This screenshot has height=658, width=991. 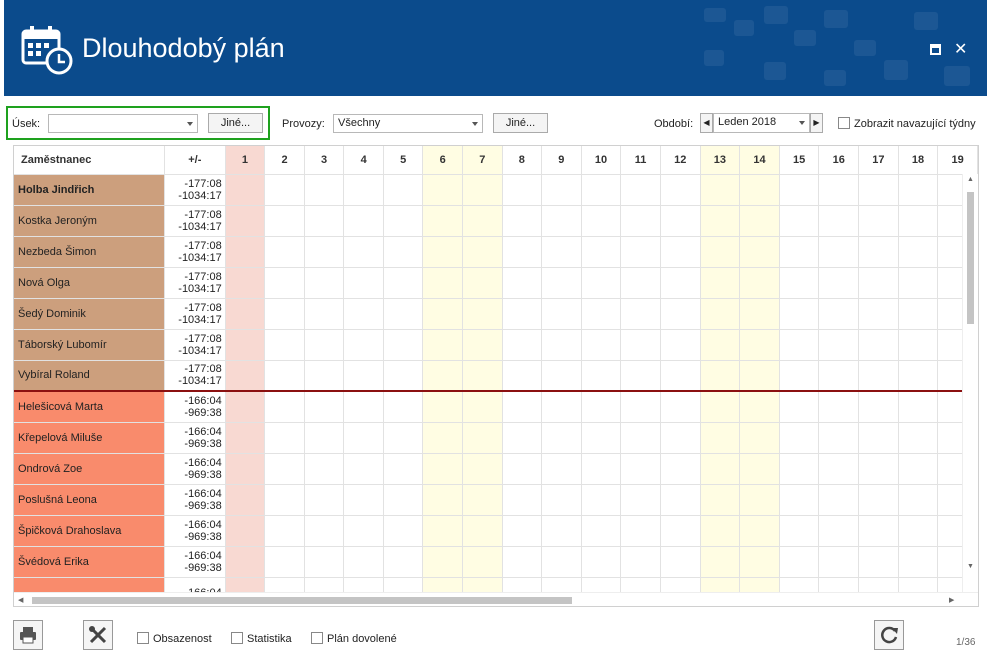 I want to click on diff-column-header: +/-, so click(x=195, y=160).